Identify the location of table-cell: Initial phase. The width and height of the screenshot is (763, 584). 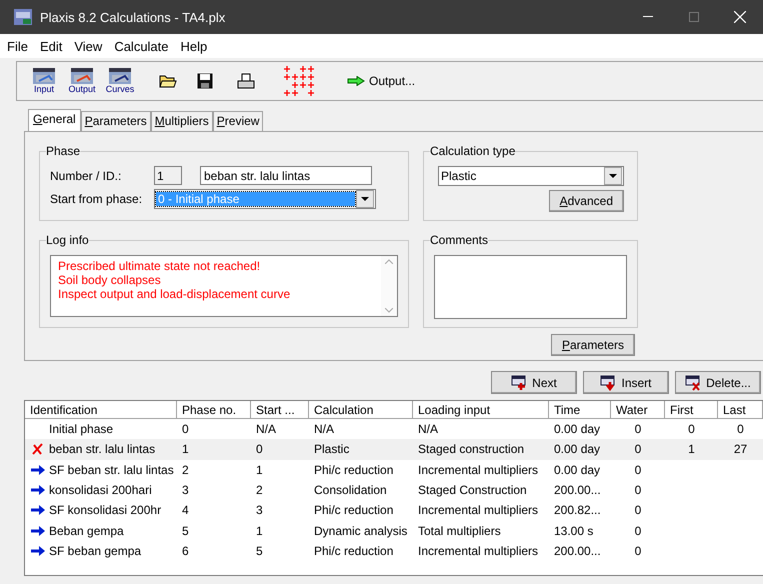
(81, 429).